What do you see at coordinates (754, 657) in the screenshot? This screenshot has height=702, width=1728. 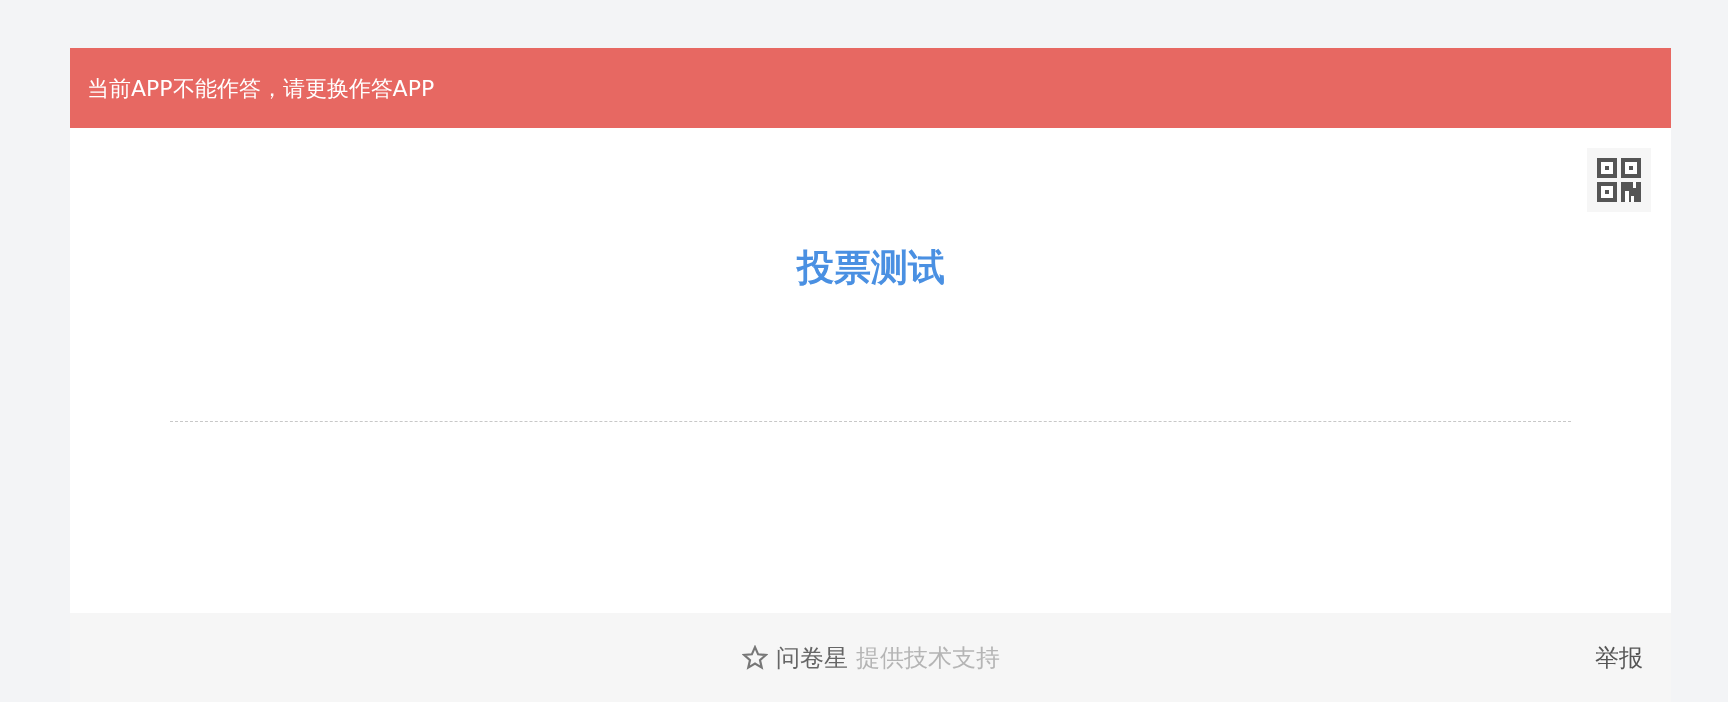 I see `star-icon` at bounding box center [754, 657].